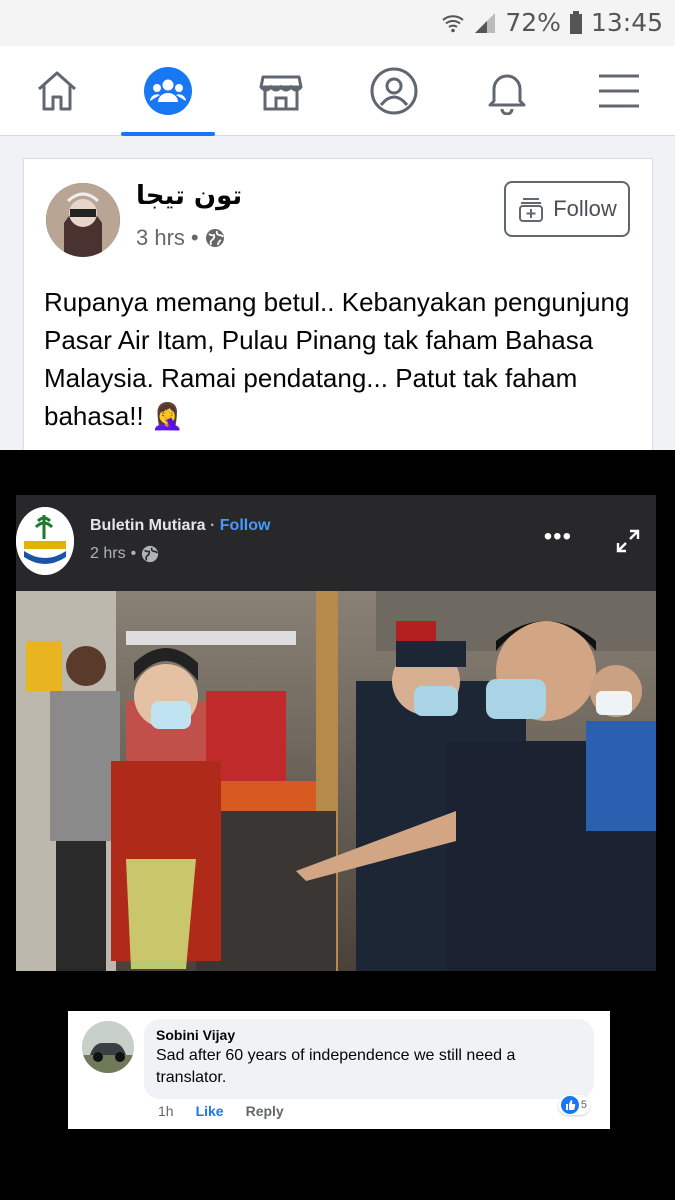  What do you see at coordinates (166, 1111) in the screenshot?
I see `comment-time: 1h` at bounding box center [166, 1111].